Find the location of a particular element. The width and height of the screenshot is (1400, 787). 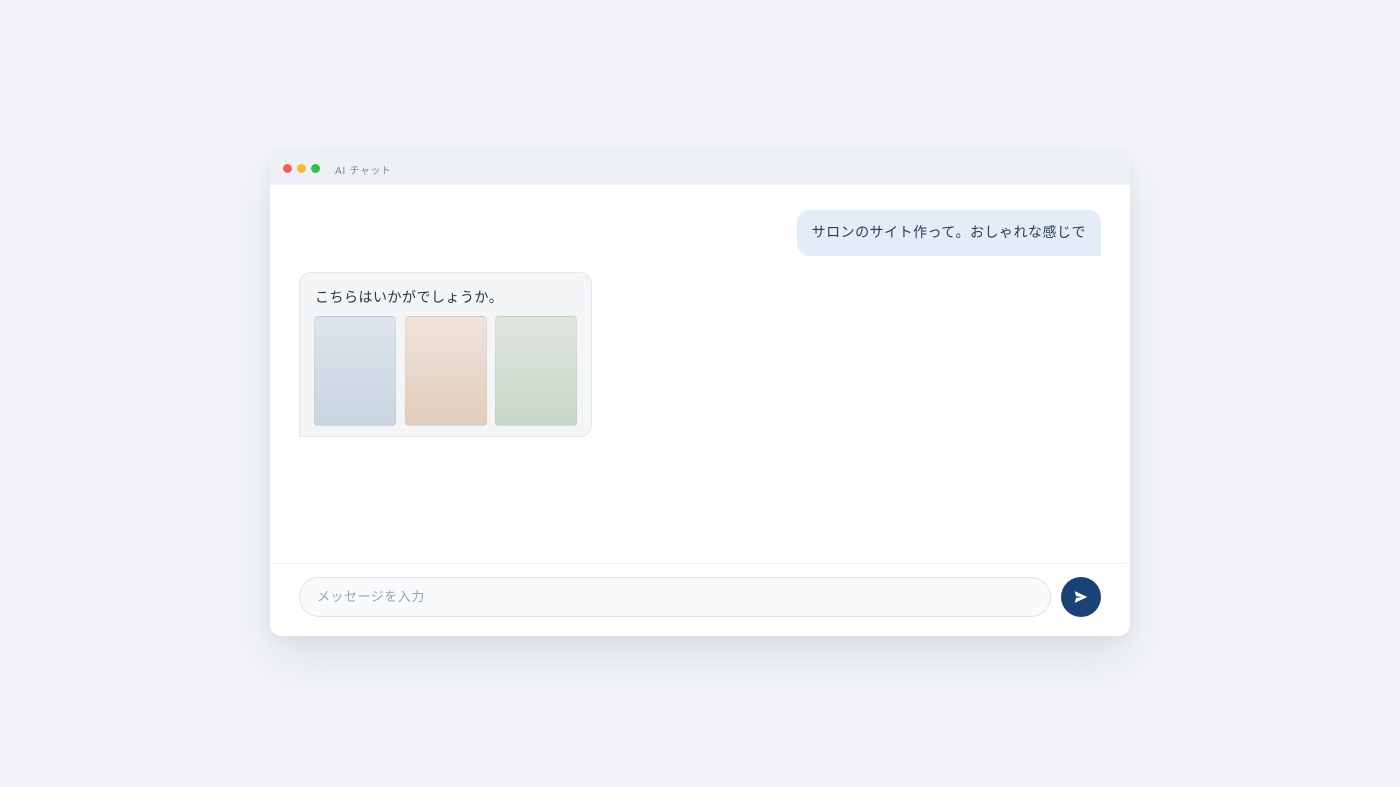

user-message: サロンのサイト作って。おしゃれな感じで is located at coordinates (948, 233).